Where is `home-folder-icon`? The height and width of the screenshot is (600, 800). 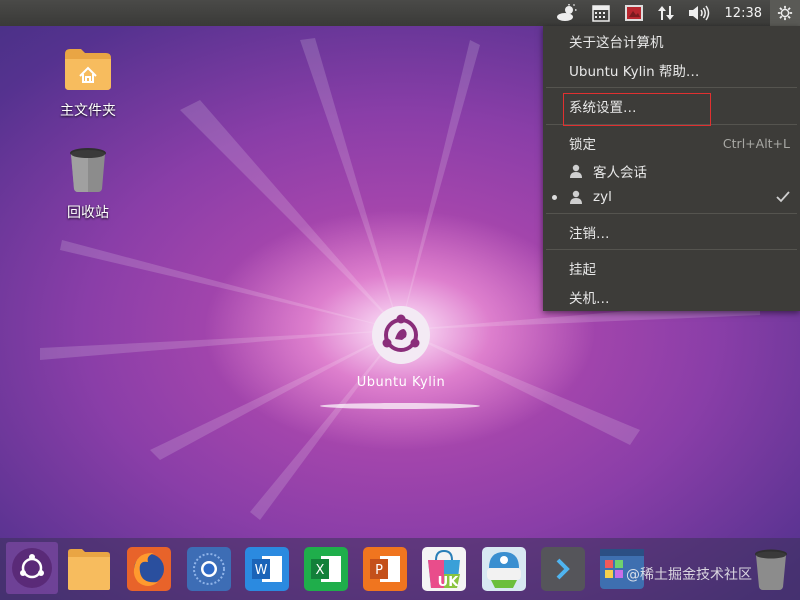
home-folder-icon is located at coordinates (88, 69).